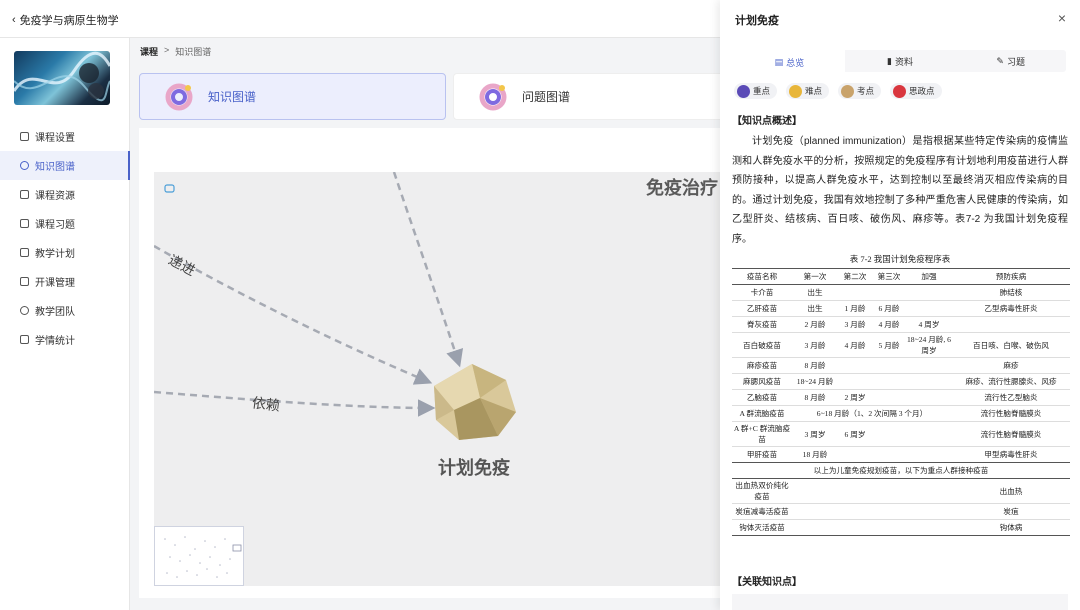 Image resolution: width=1080 pixels, height=610 pixels. Describe the element at coordinates (762, 397) in the screenshot. I see `table-cell: 乙脑疫苗` at that location.